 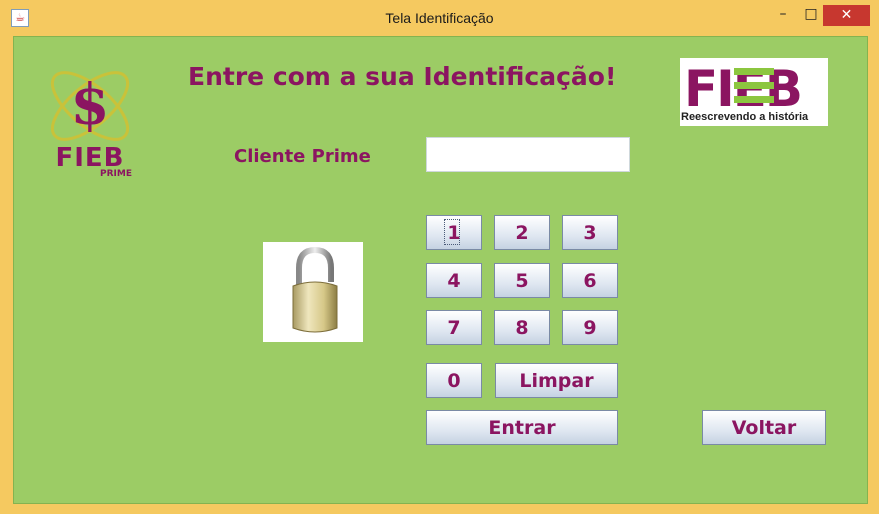 I want to click on title-bar: ☕ Tela Identificação – □ ✕, so click(x=439, y=18).